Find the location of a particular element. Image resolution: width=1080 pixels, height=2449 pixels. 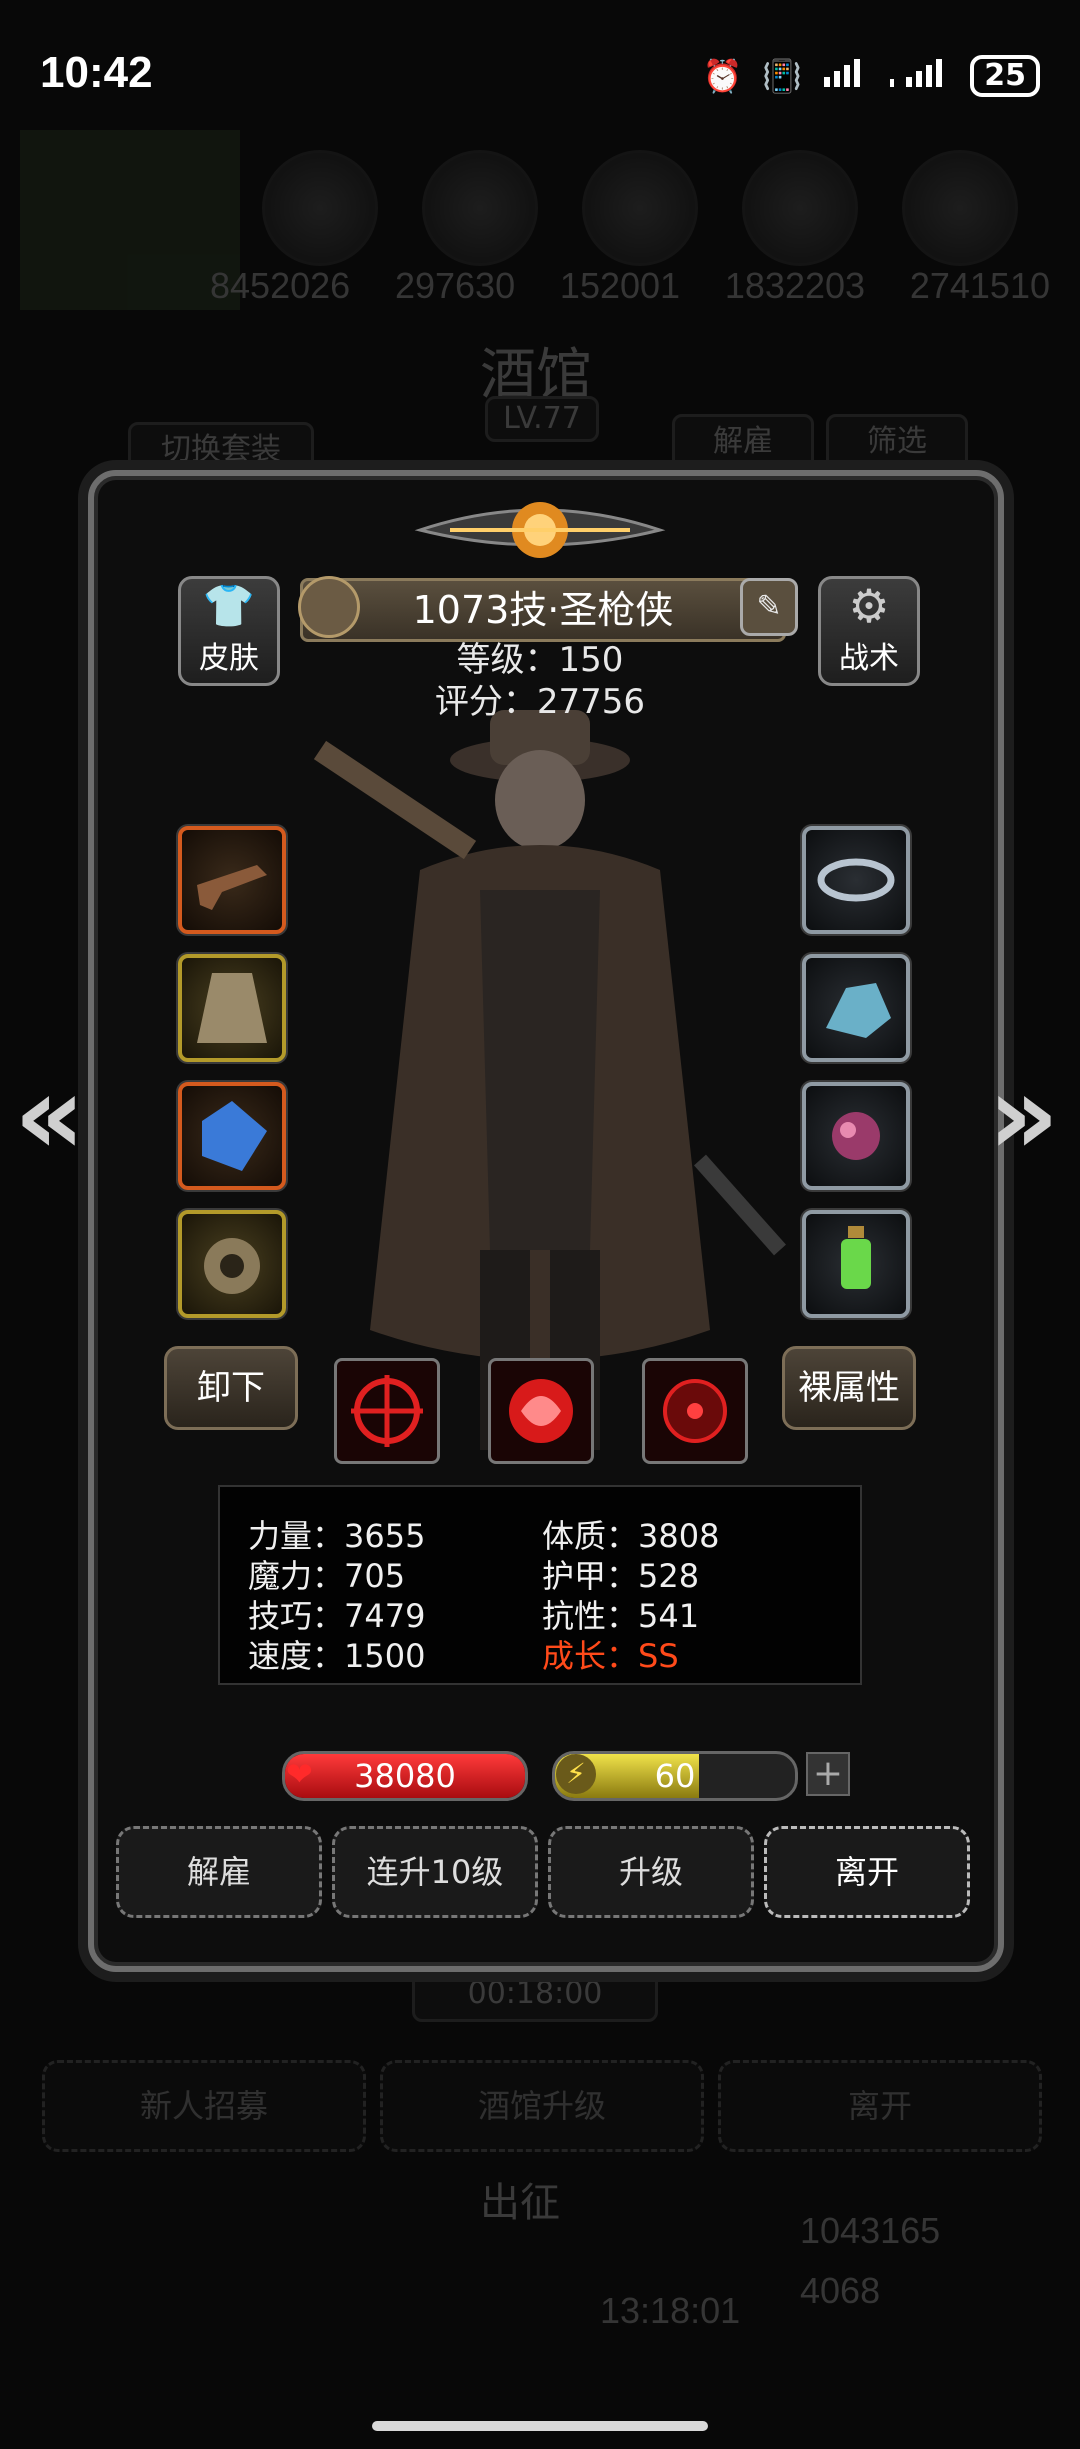

equip-slot-bracelet is located at coordinates (856, 880).